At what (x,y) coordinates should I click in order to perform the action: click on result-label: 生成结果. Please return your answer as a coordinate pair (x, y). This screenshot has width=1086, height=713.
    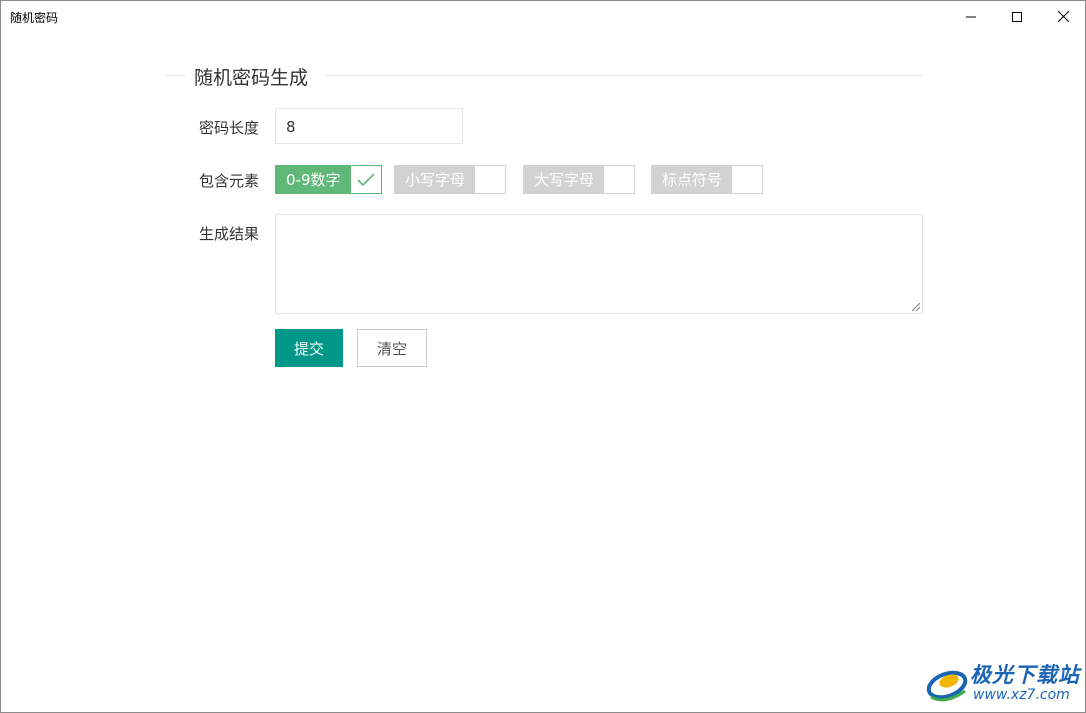
    Looking at the image, I should click on (228, 234).